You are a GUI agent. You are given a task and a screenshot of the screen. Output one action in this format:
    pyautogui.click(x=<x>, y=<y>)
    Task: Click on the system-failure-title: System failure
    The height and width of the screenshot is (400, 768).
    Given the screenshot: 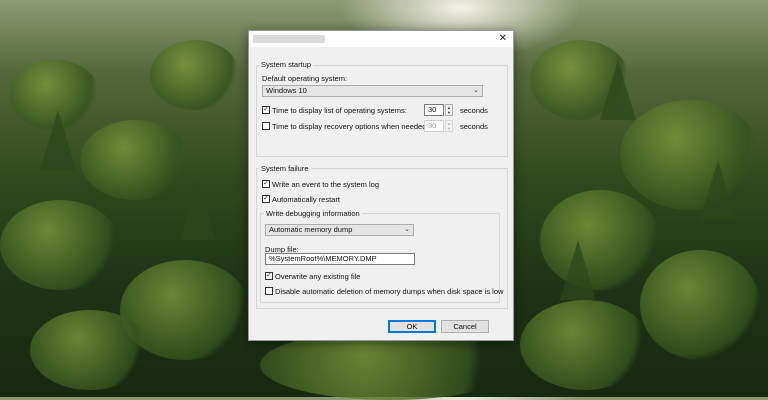 What is the action you would take?
    pyautogui.click(x=285, y=168)
    